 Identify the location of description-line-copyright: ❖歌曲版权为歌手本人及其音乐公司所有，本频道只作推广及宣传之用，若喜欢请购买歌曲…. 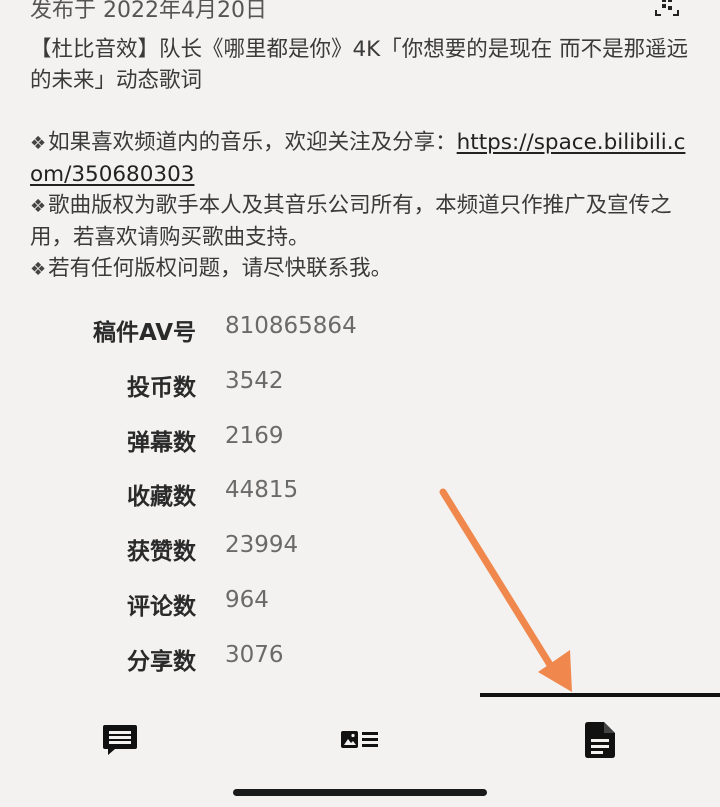
(360, 221).